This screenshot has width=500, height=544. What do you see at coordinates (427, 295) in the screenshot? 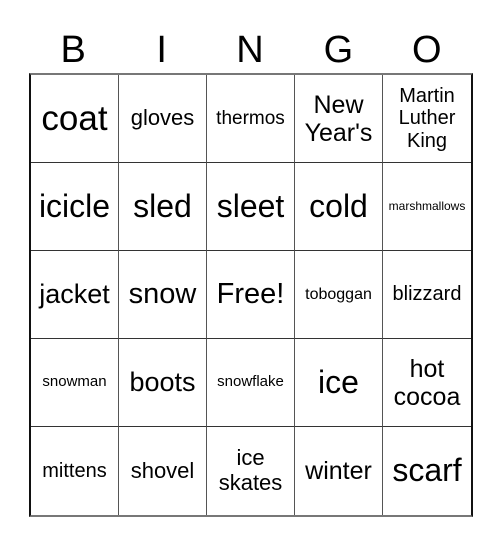
I see `bingo-cell: blizzard` at bounding box center [427, 295].